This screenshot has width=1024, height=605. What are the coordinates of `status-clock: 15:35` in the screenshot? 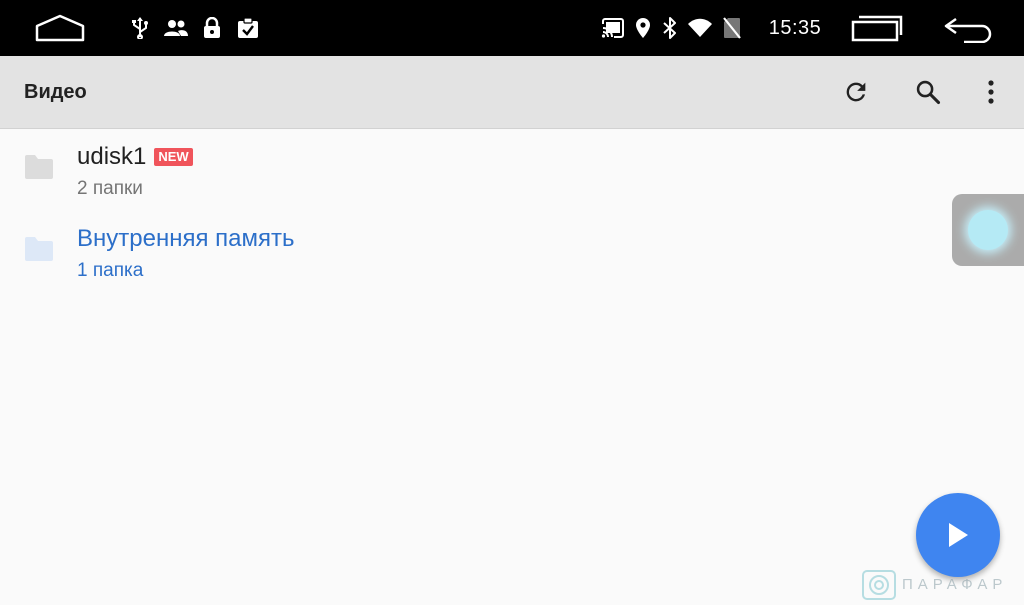 It's located at (795, 27).